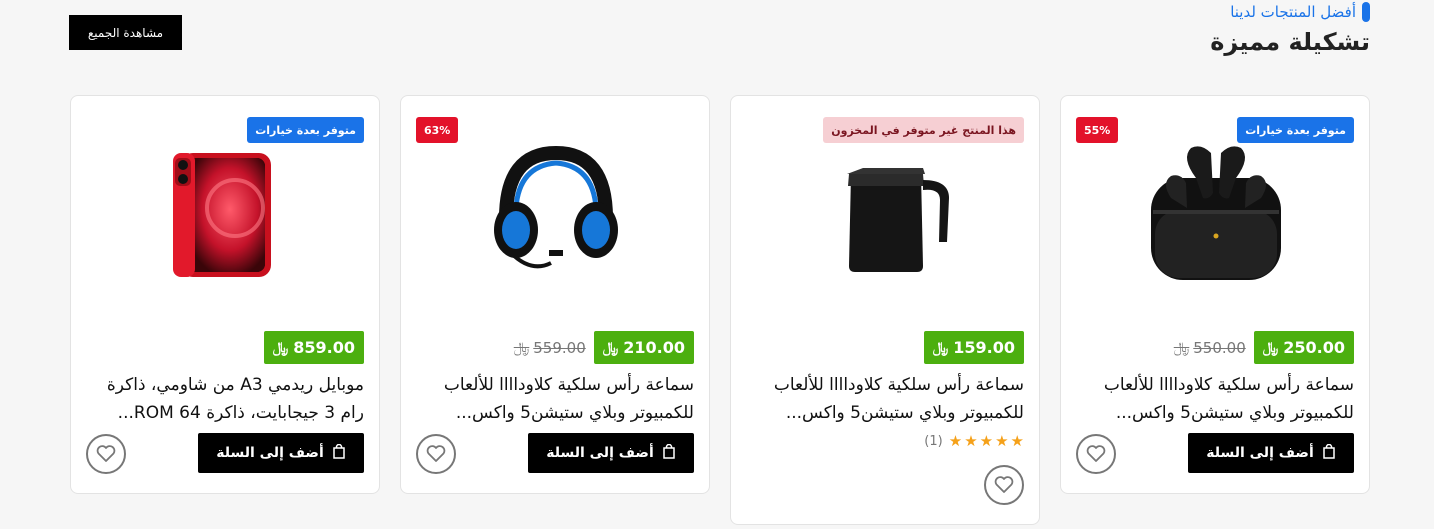 Image resolution: width=1434 pixels, height=529 pixels. What do you see at coordinates (1293, 12) in the screenshot?
I see `subtitle-text: أفضل المنتجات لدينا` at bounding box center [1293, 12].